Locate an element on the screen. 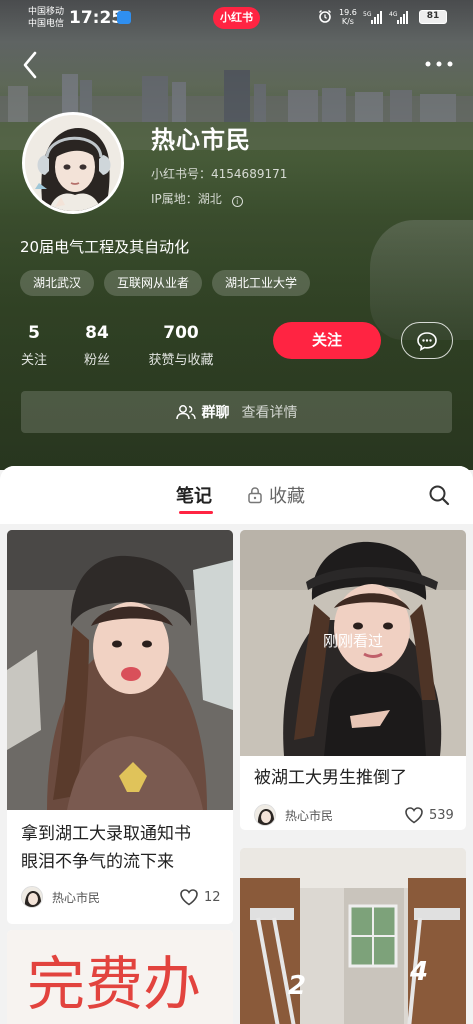  message-button is located at coordinates (427, 340).